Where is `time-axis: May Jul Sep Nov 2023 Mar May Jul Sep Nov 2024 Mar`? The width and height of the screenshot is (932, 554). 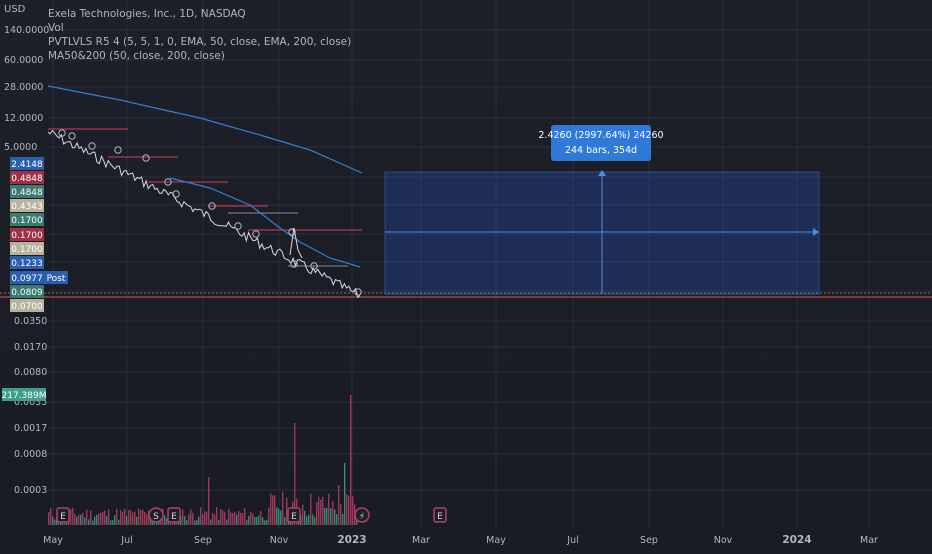 time-axis: May Jul Sep Nov 2023 Mar May Jul Sep Nov 2024 Mar is located at coordinates (460, 540).